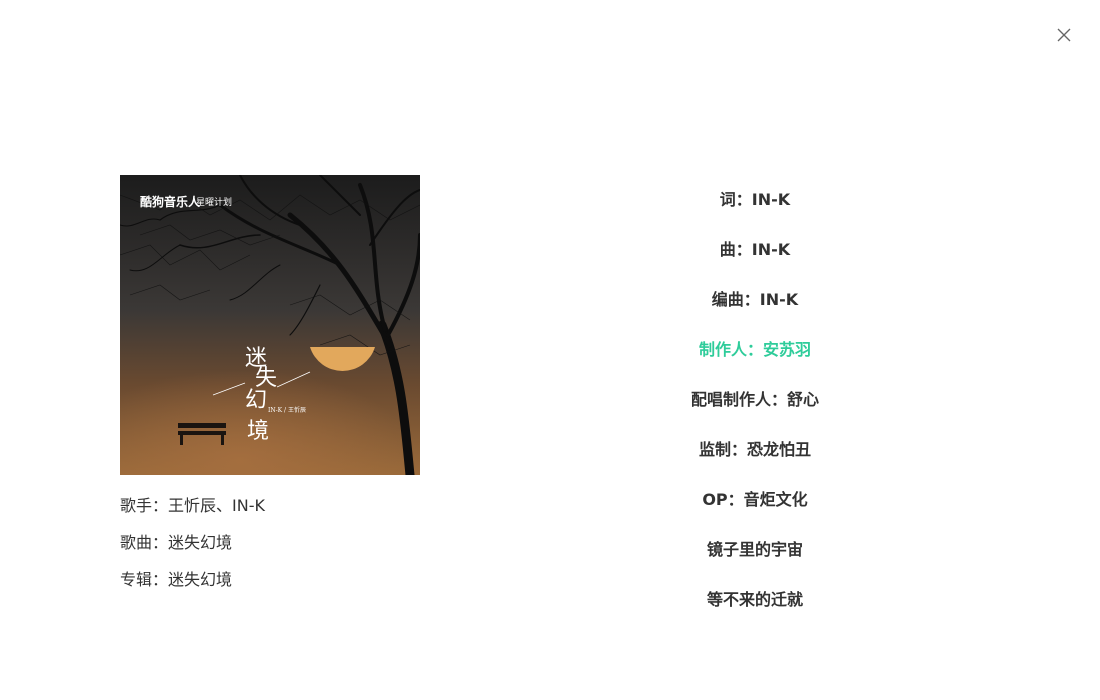 The width and height of the screenshot is (1100, 700). I want to click on album-label: 专辑：, so click(144, 579).